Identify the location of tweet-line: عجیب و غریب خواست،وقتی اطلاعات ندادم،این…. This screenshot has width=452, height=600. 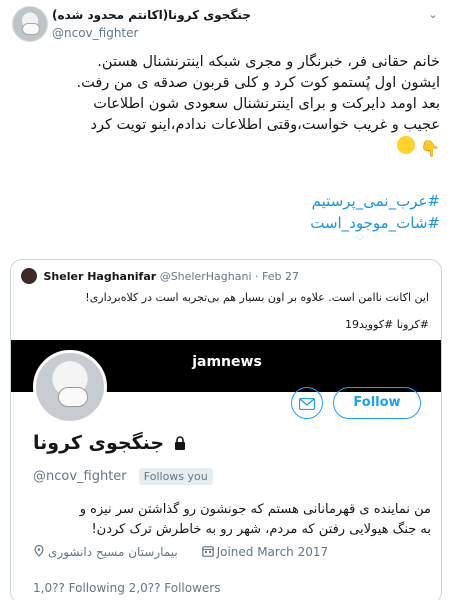
(265, 125).